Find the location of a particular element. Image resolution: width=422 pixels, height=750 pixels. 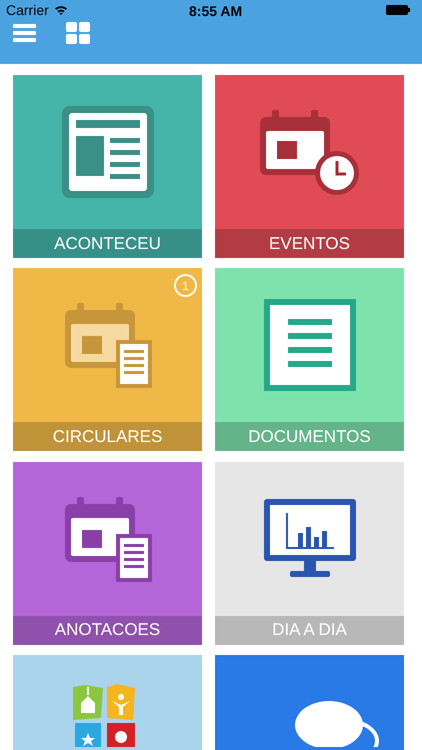

monitor-chart-icon is located at coordinates (310, 538).